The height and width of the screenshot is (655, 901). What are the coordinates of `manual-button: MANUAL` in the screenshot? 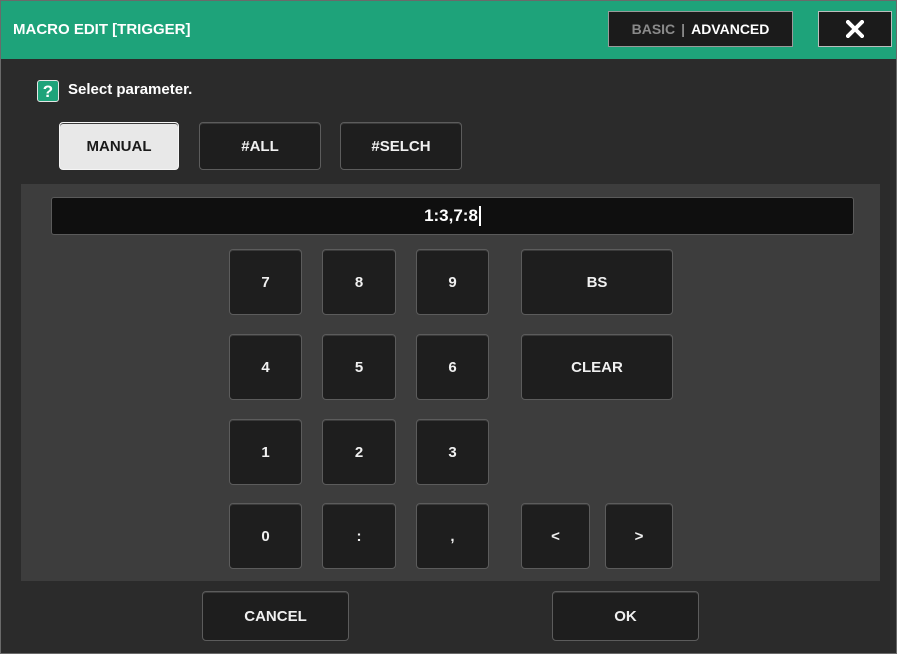 It's located at (119, 146).